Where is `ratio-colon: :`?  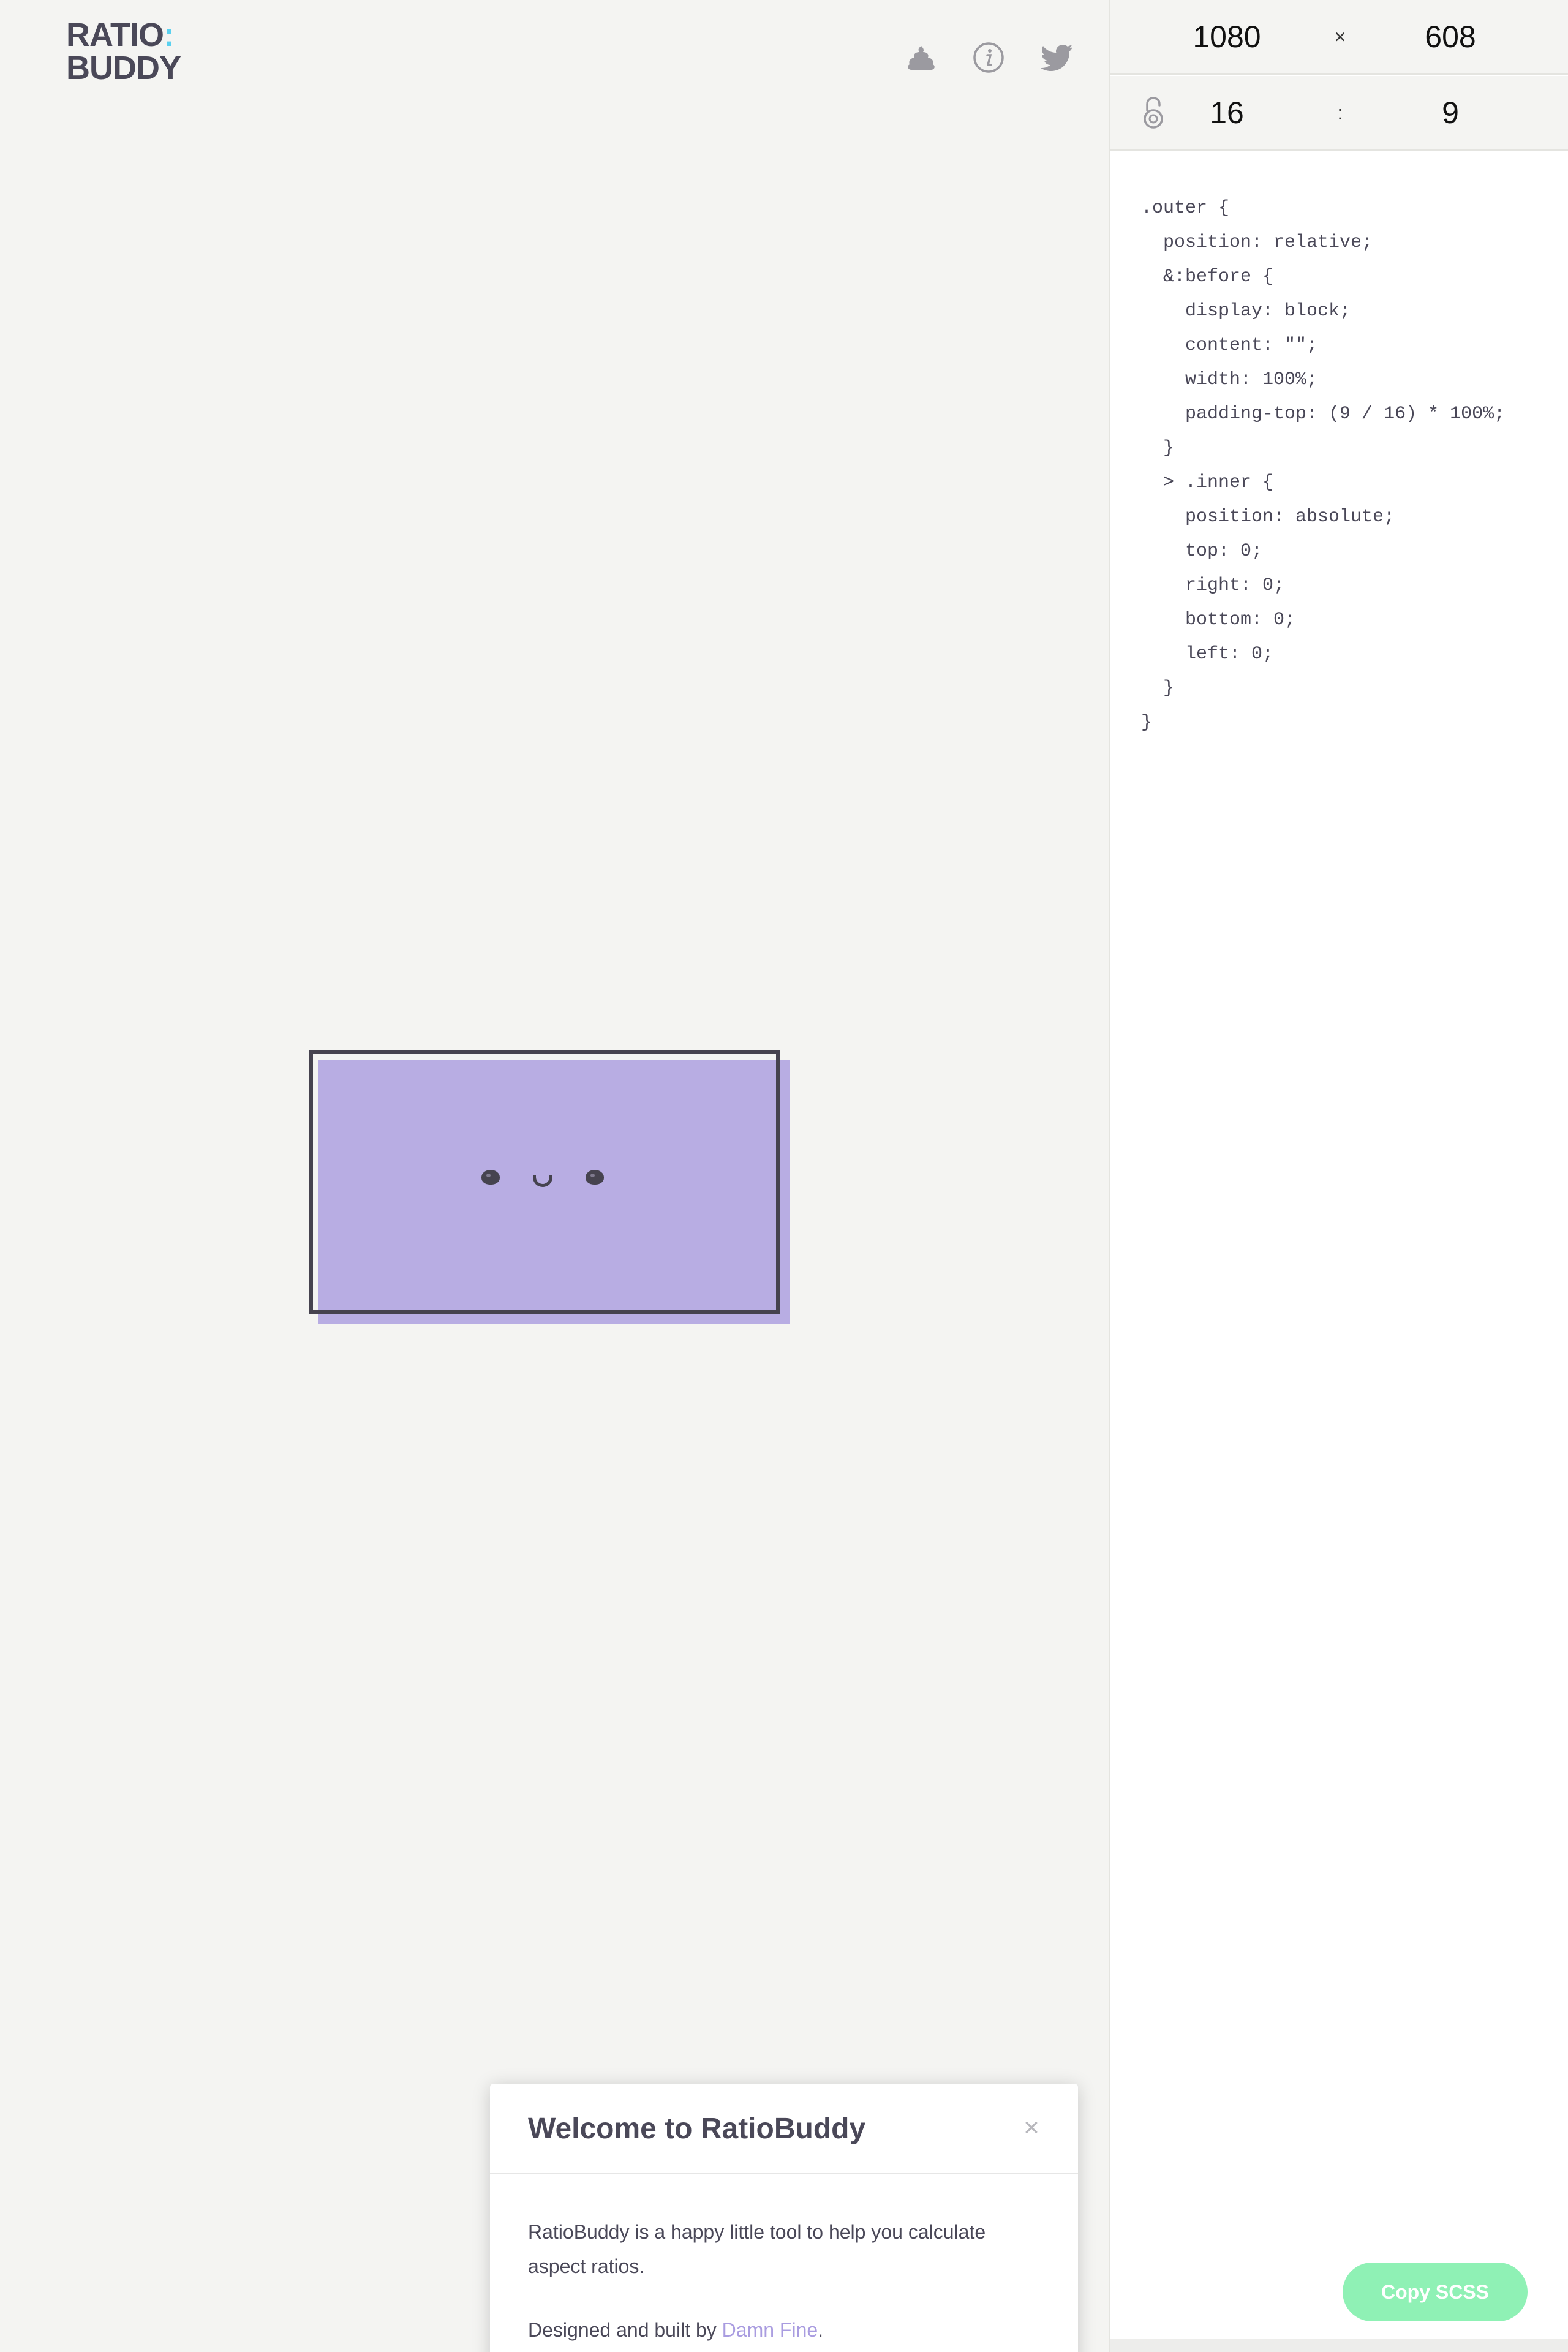
ratio-colon: : is located at coordinates (1340, 113).